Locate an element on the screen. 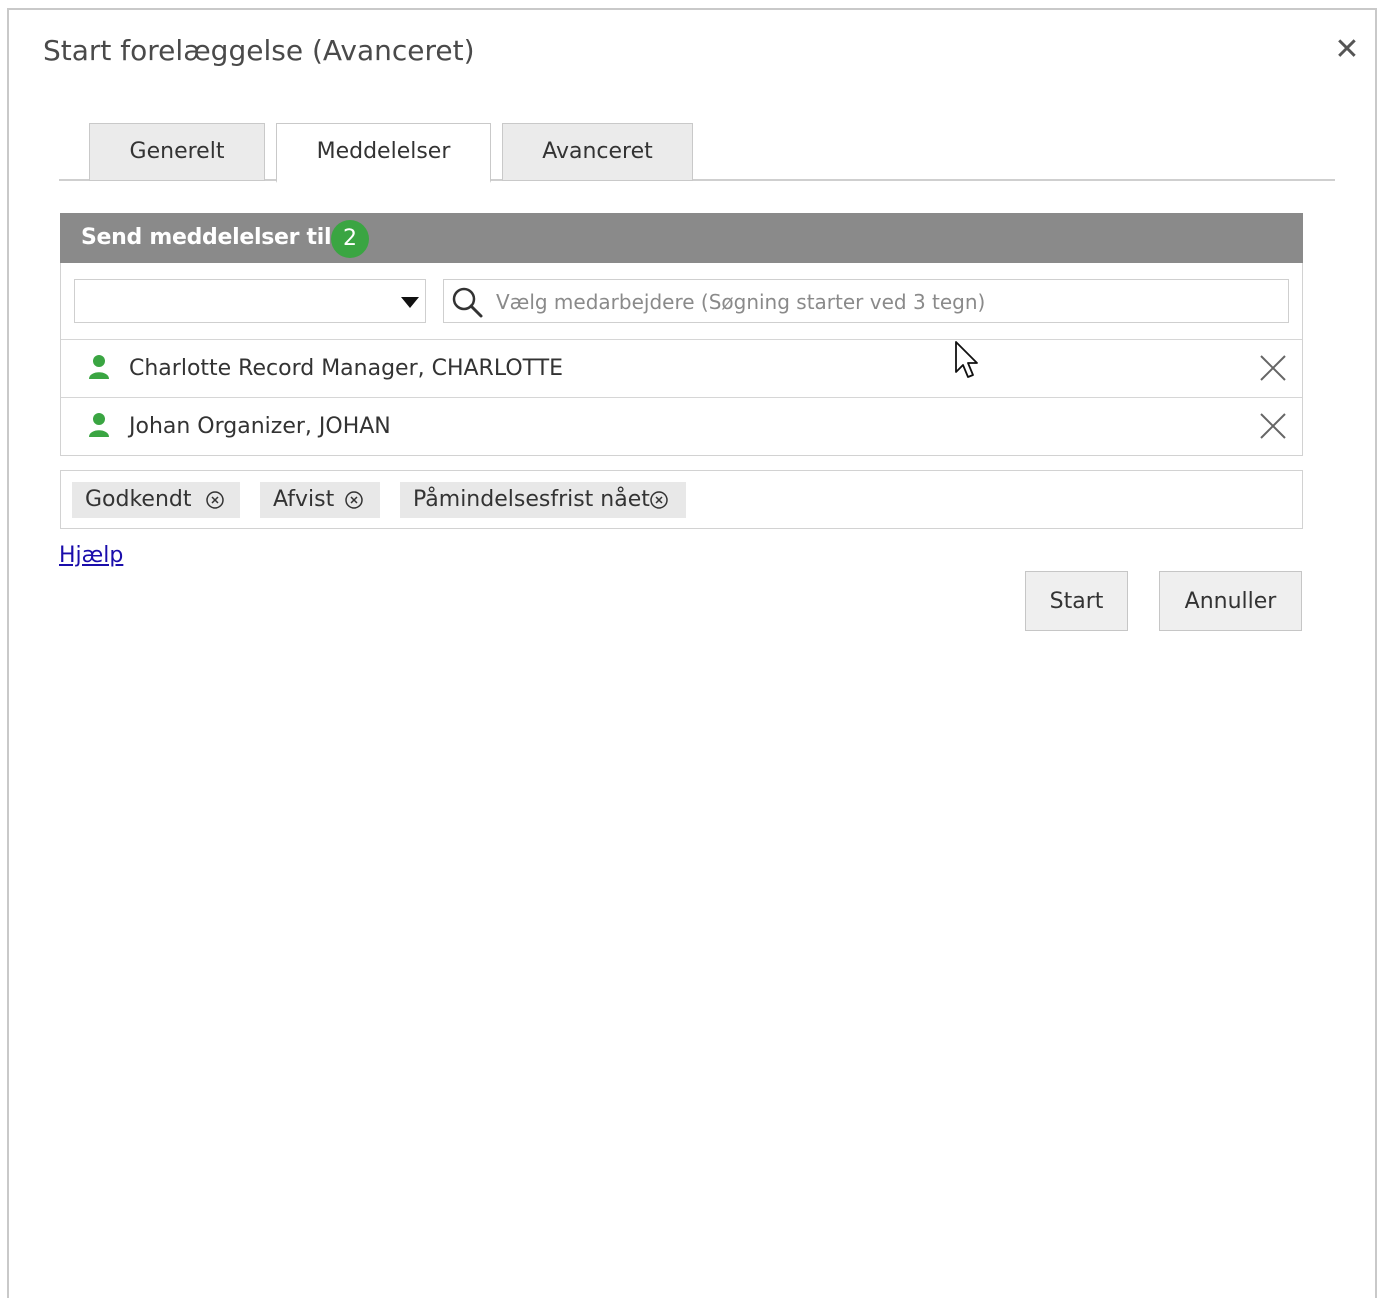 The width and height of the screenshot is (1384, 1298). start-button: Start is located at coordinates (1076, 601).